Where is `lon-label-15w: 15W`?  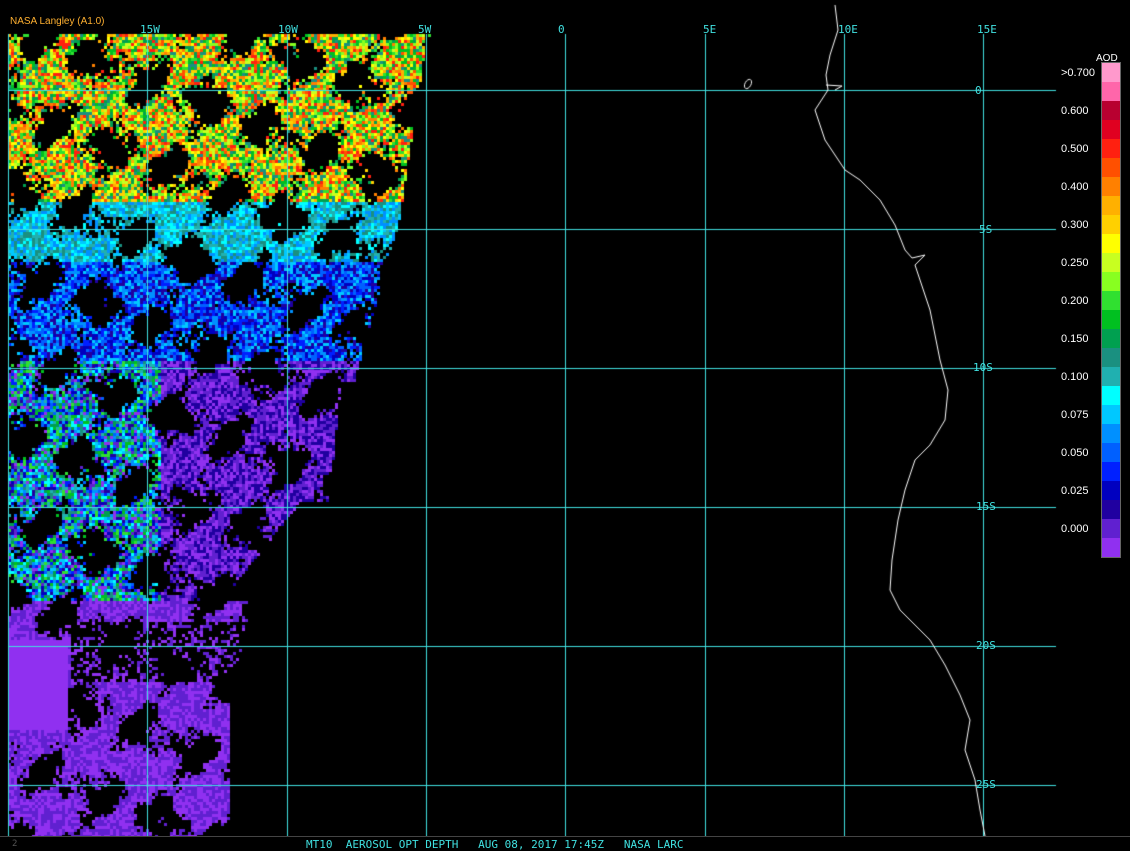 lon-label-15w: 15W is located at coordinates (150, 29).